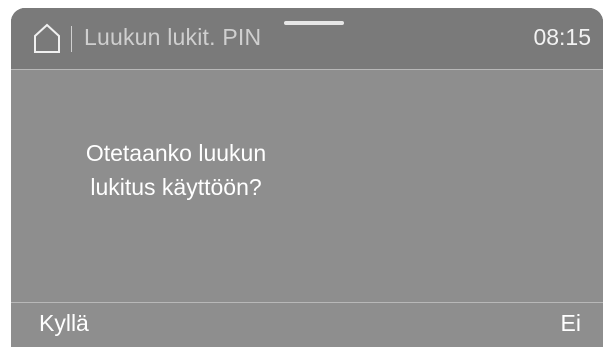  Describe the element at coordinates (571, 323) in the screenshot. I see `no-button: Ei` at that location.